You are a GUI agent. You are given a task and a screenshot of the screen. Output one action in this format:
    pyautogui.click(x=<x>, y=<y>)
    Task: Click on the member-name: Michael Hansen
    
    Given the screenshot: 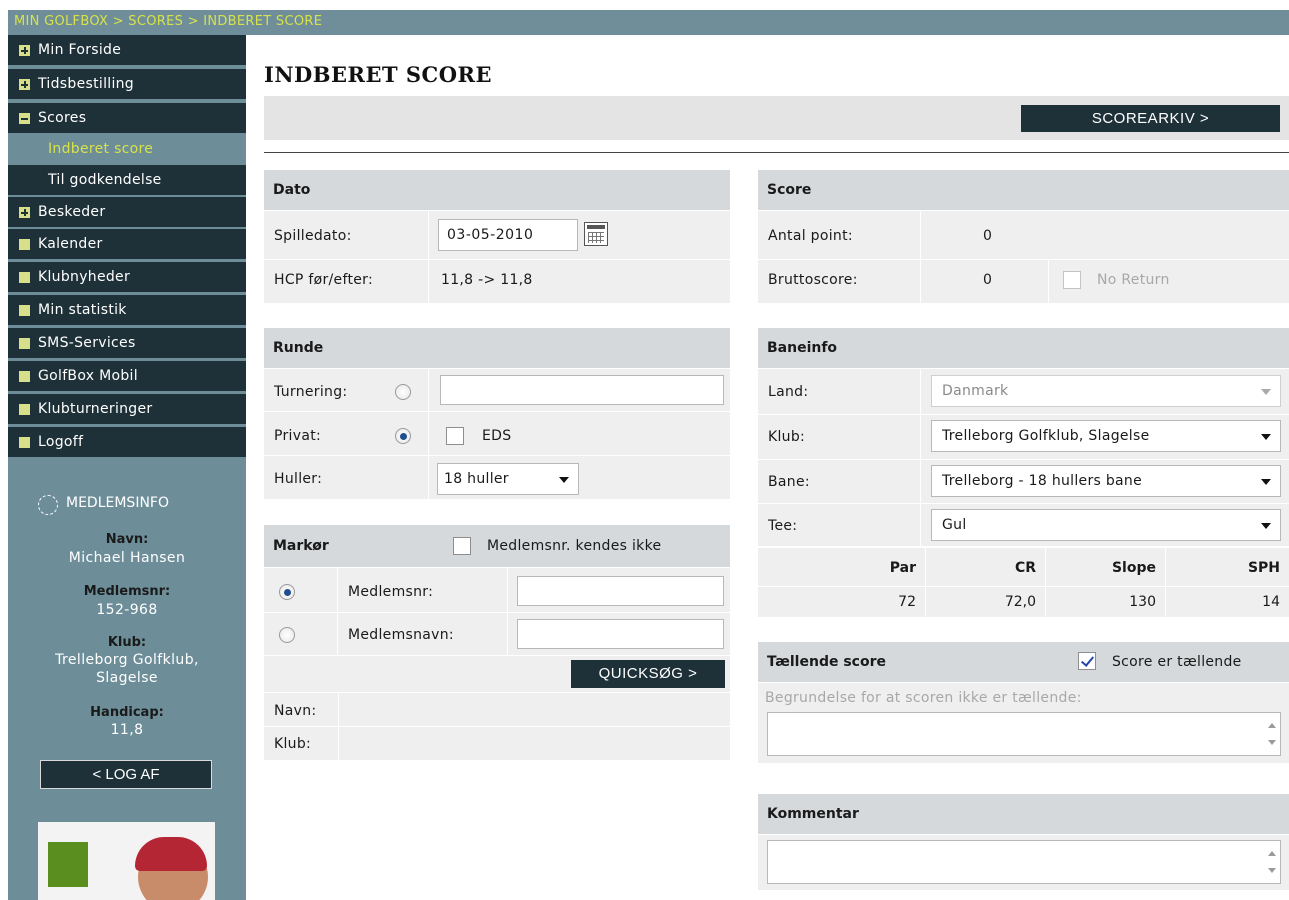 What is the action you would take?
    pyautogui.click(x=127, y=558)
    